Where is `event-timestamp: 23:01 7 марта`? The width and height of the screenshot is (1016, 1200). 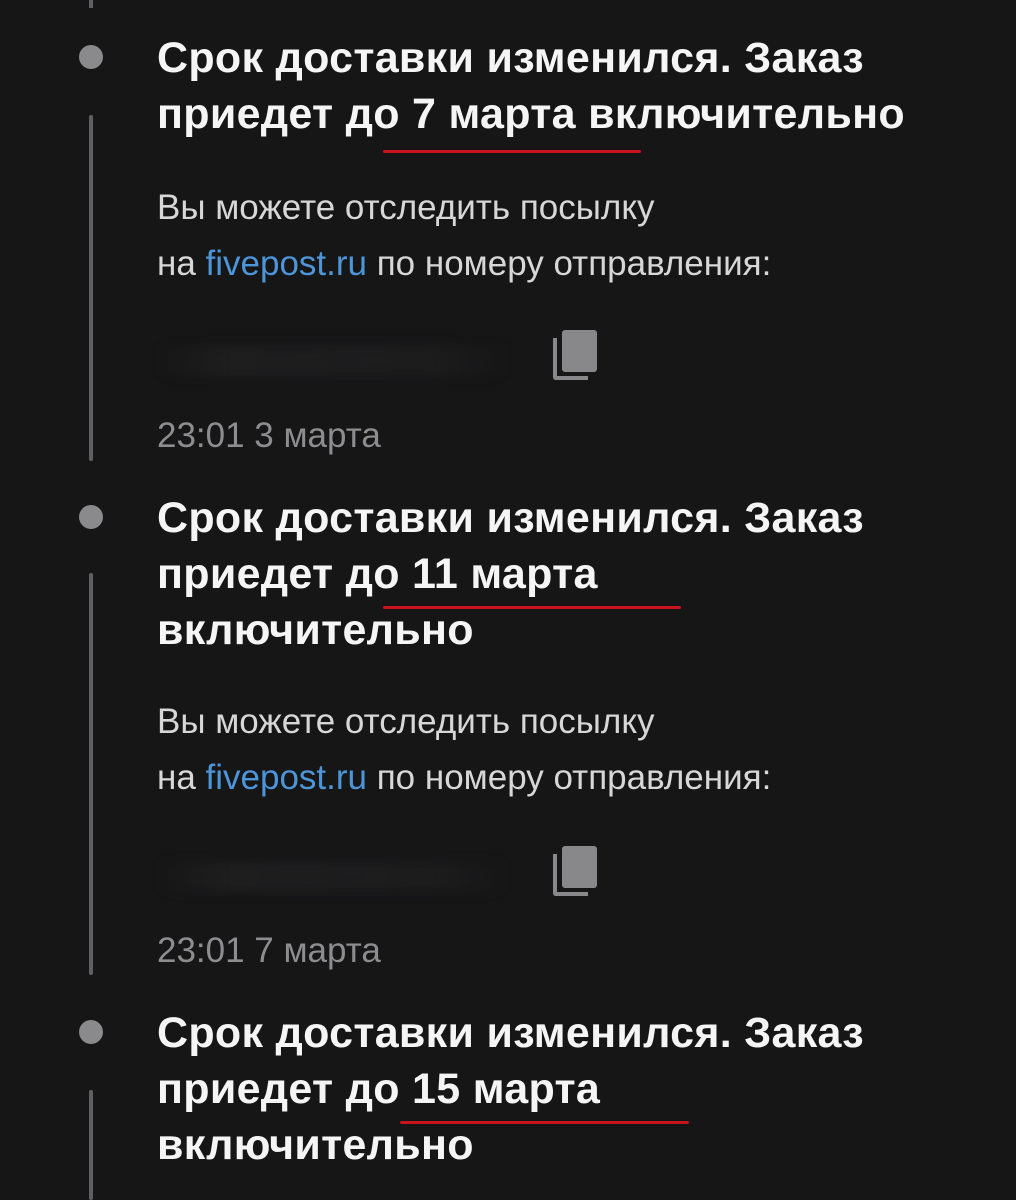 event-timestamp: 23:01 7 марта is located at coordinates (269, 950).